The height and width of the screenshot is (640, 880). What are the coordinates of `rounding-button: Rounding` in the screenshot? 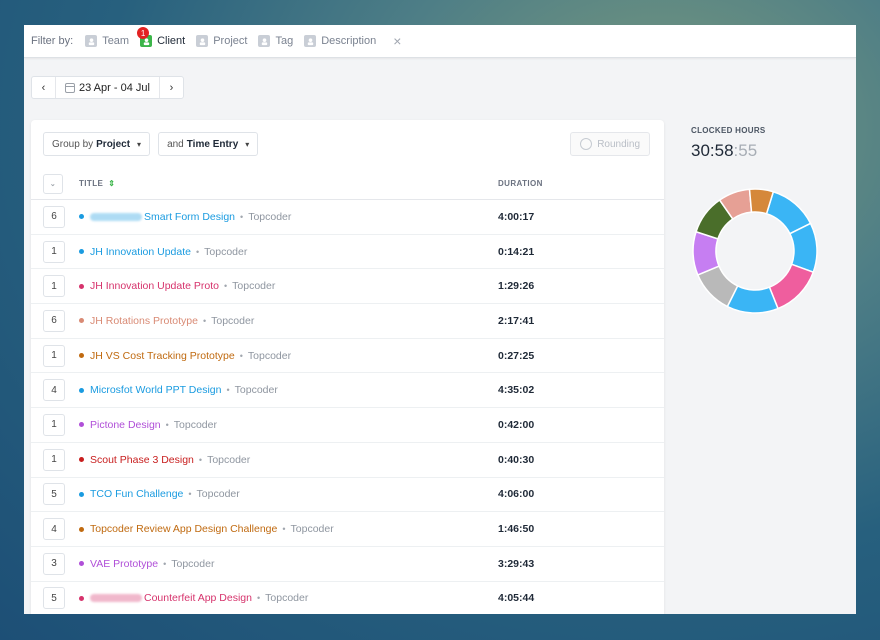 It's located at (610, 144).